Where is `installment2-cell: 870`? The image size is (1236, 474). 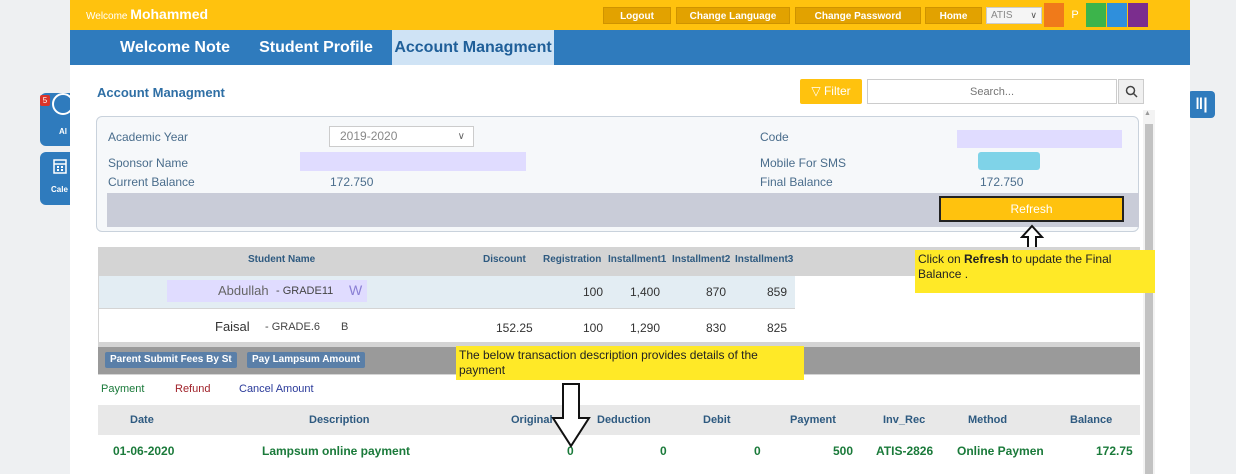 installment2-cell: 870 is located at coordinates (716, 292).